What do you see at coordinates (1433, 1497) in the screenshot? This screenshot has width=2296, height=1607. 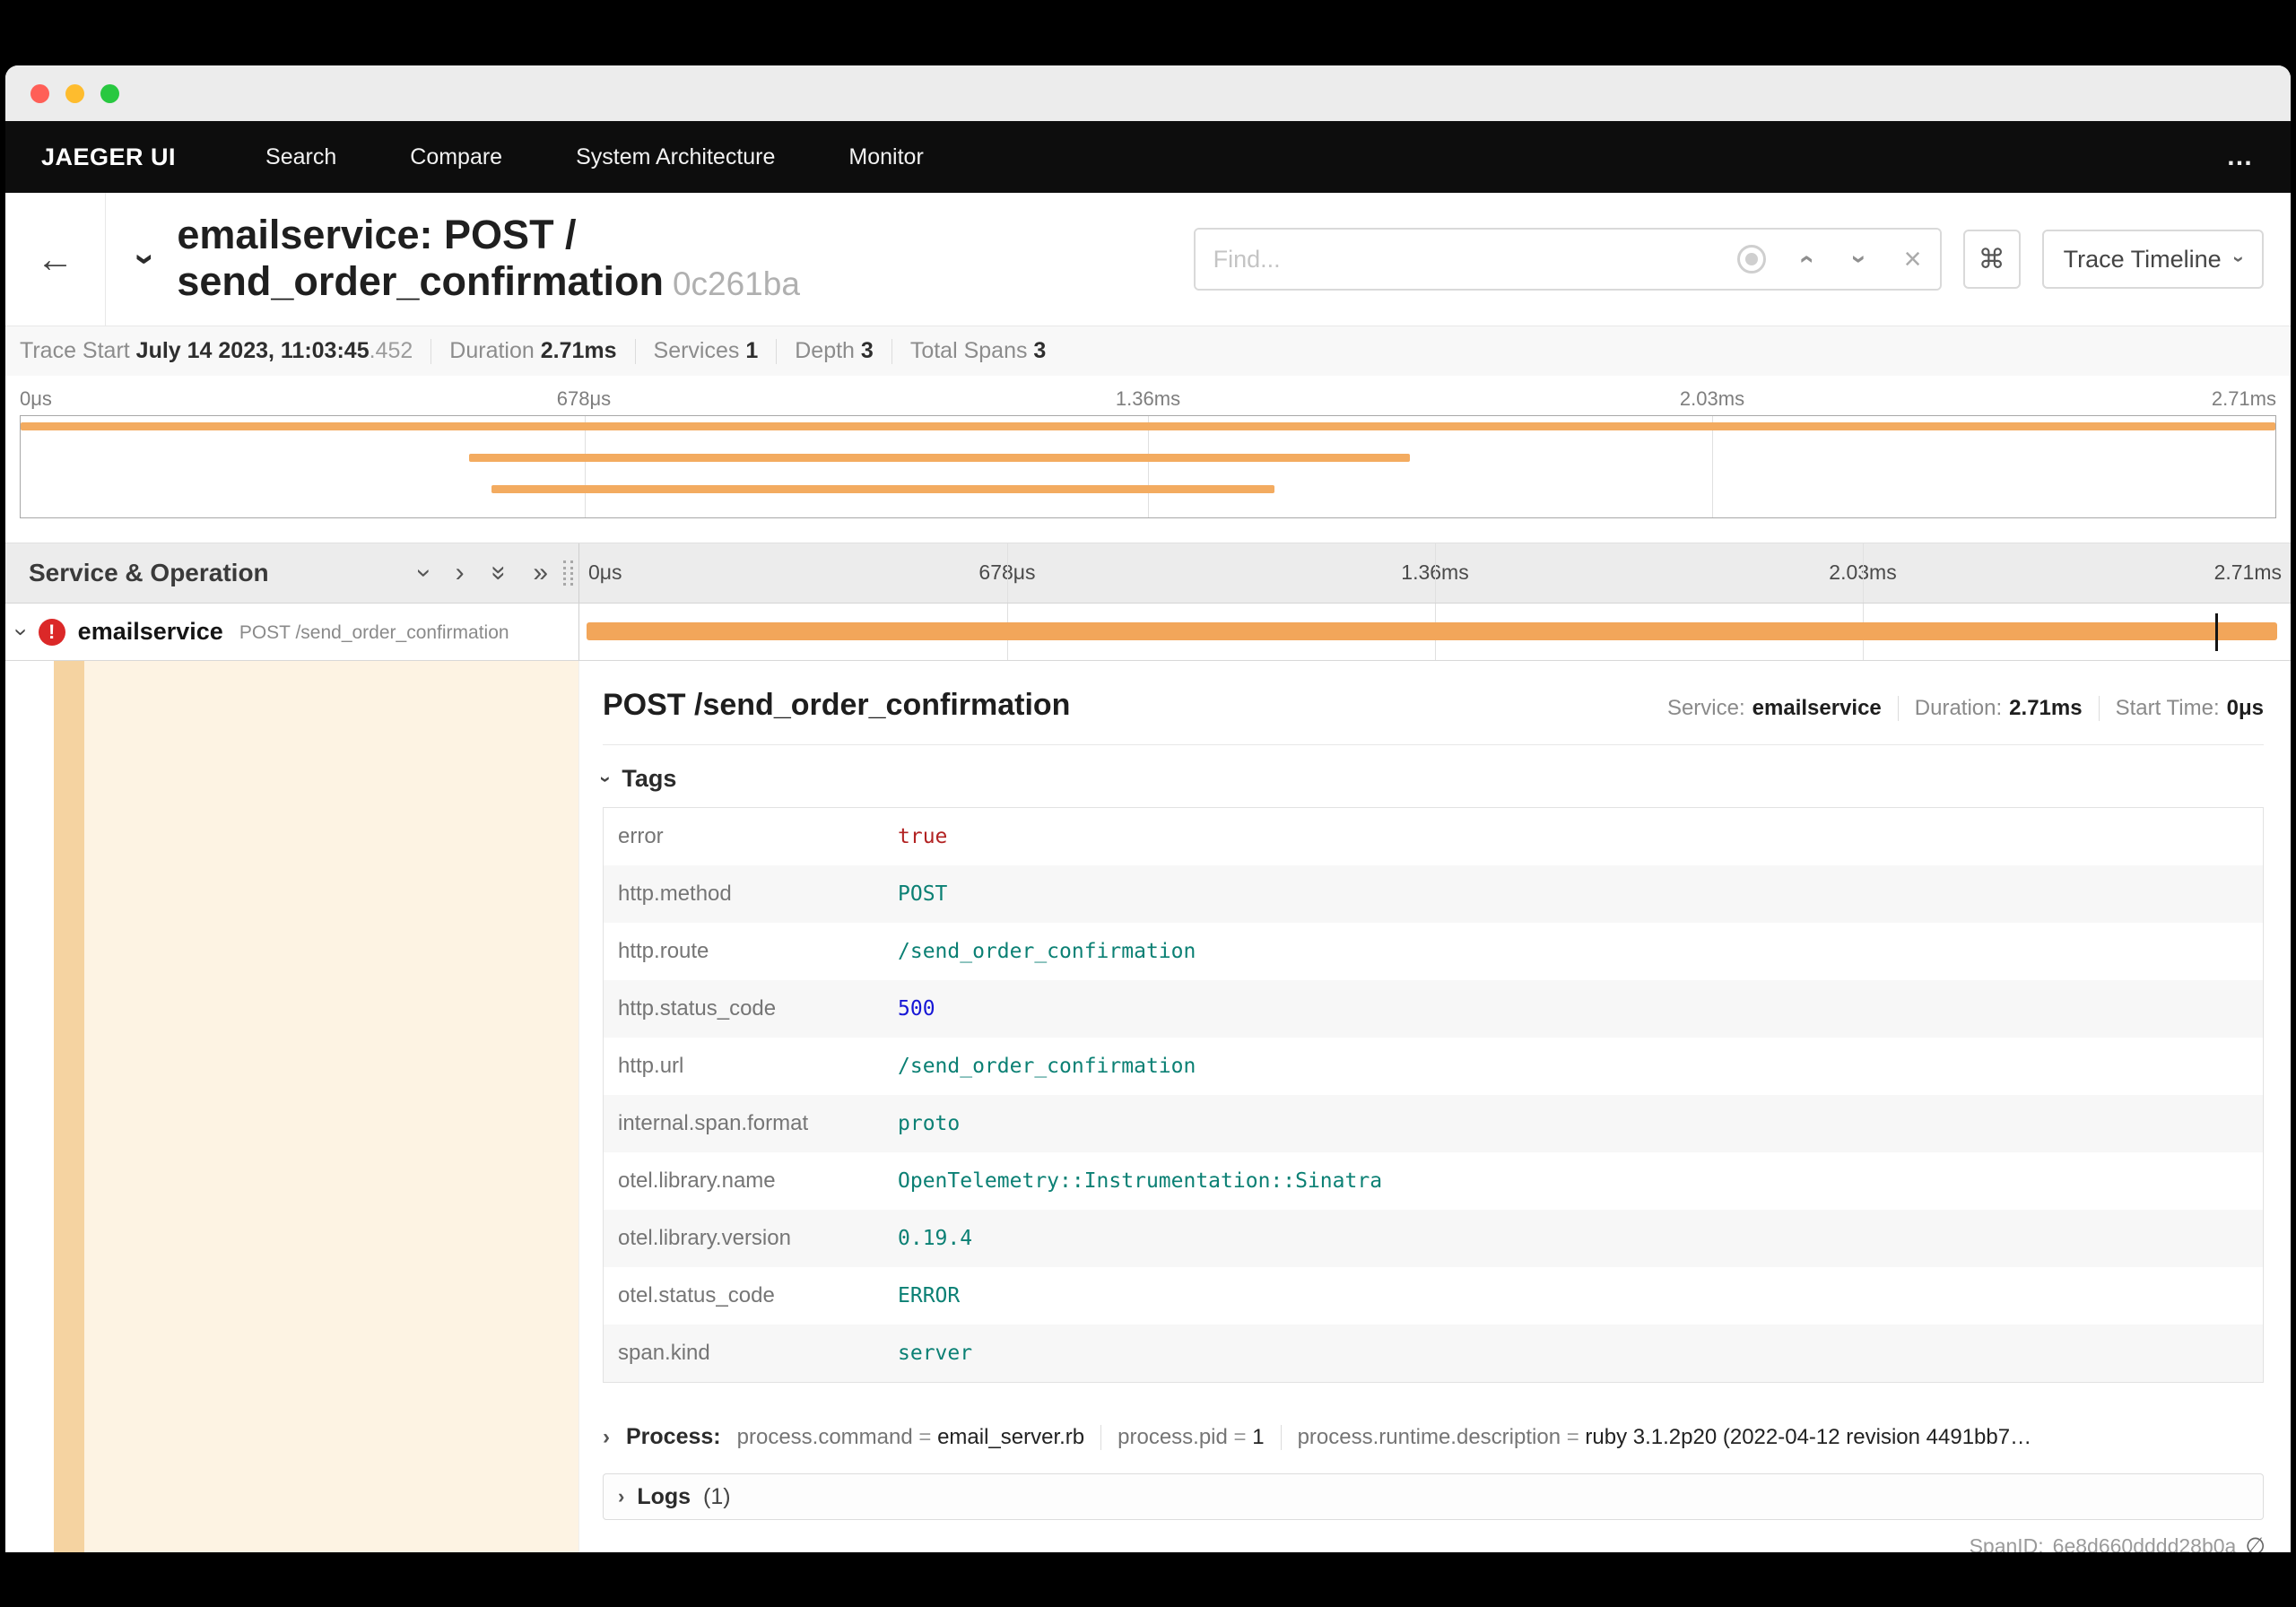 I see `logs-accordion-header: › Logs (1)` at bounding box center [1433, 1497].